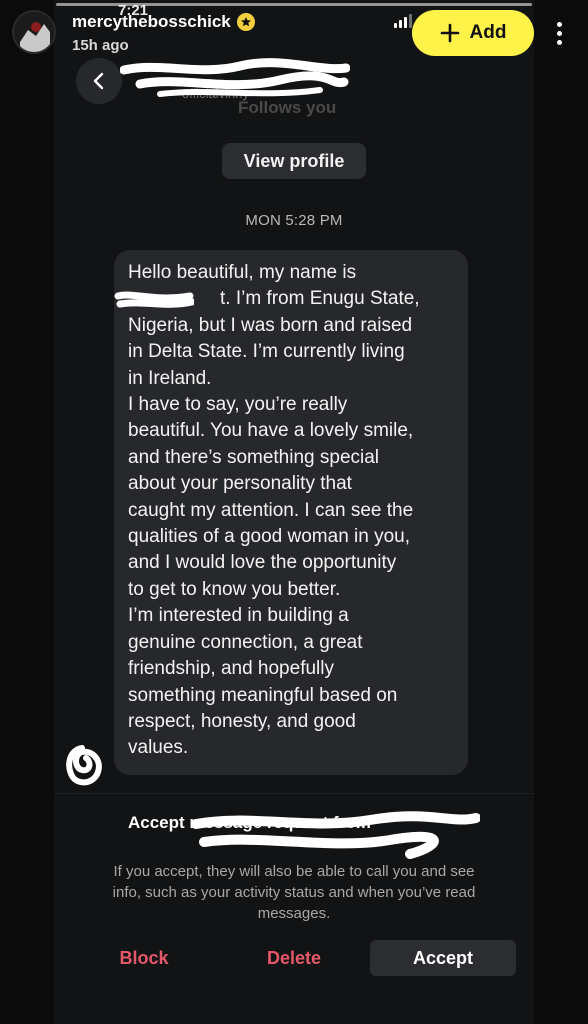 The height and width of the screenshot is (1024, 588). I want to click on username: mercythebosschick, so click(151, 22).